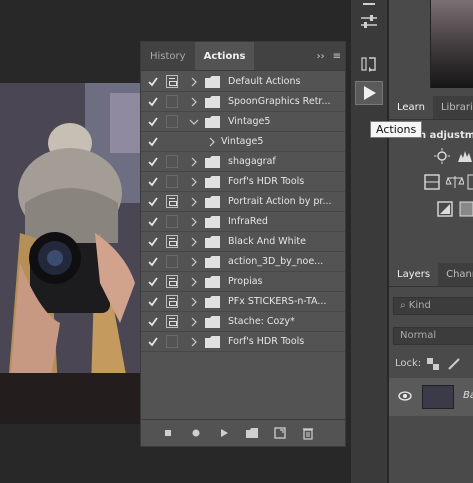 This screenshot has height=483, width=473. I want to click on action-row: Default Actions, so click(243, 82).